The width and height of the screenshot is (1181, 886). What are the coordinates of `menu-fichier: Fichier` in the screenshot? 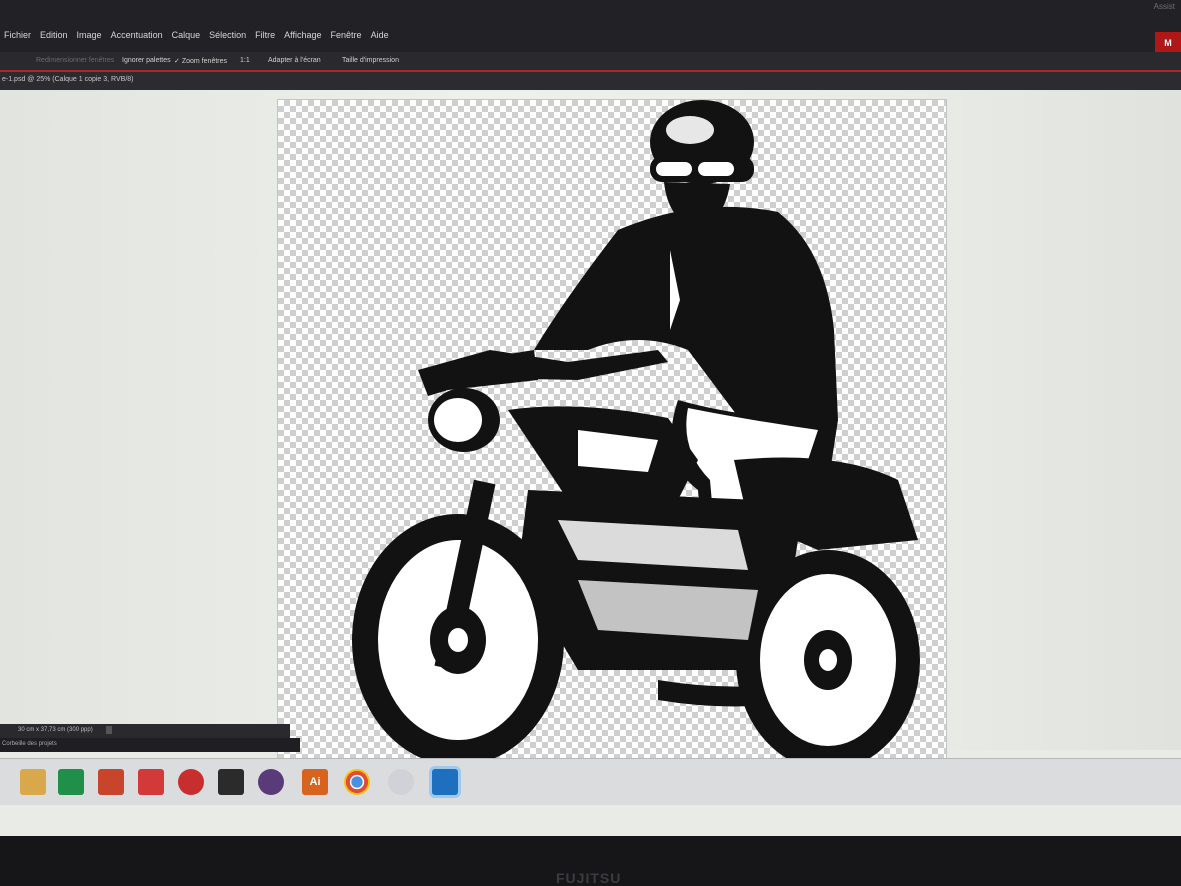 It's located at (17, 35).